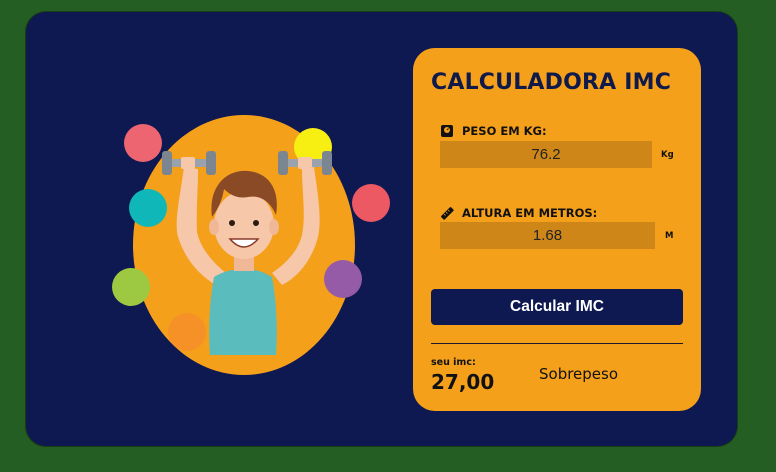 This screenshot has height=472, width=776. Describe the element at coordinates (546, 154) in the screenshot. I see `weight-input` at that location.